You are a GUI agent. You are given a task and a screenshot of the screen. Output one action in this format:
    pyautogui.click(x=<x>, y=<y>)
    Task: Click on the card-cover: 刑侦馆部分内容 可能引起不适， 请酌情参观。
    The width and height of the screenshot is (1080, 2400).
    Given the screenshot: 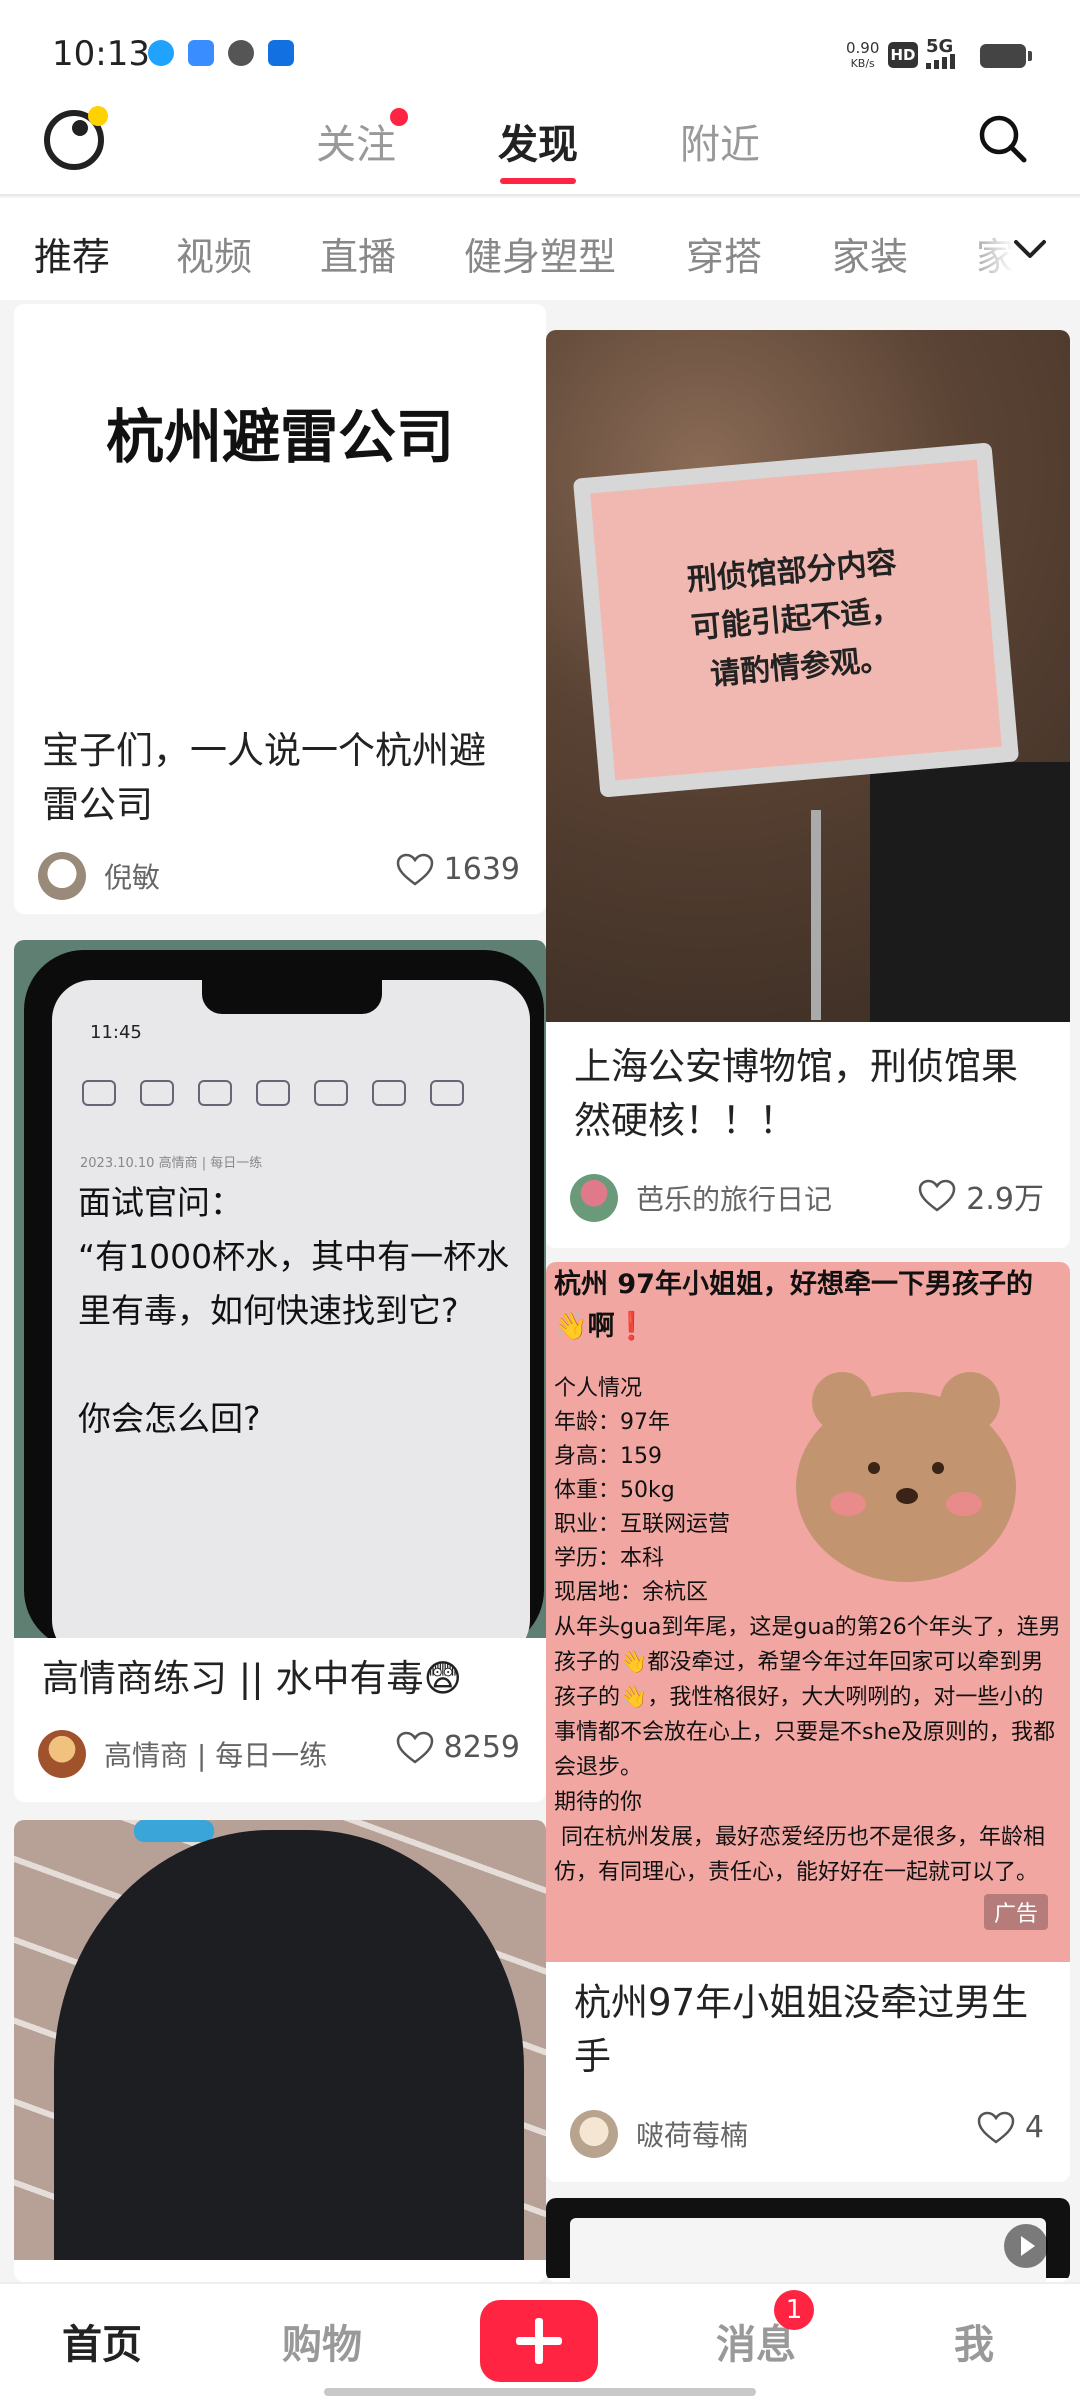 What is the action you would take?
    pyautogui.click(x=808, y=676)
    